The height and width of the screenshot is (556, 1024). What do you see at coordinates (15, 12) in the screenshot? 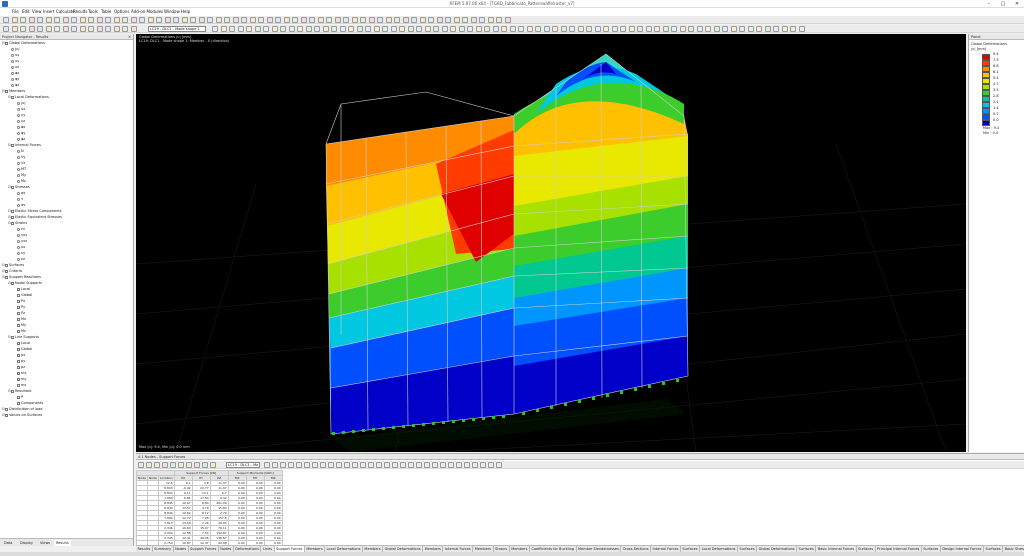
I see `menu-file: File` at bounding box center [15, 12].